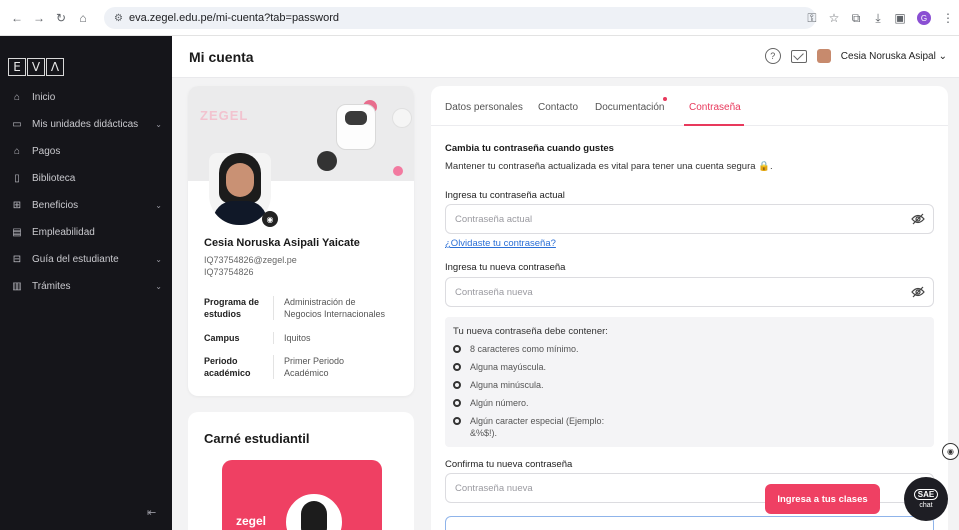 This screenshot has width=959, height=530. What do you see at coordinates (926, 494) in the screenshot?
I see `sae-badge: SAE` at bounding box center [926, 494].